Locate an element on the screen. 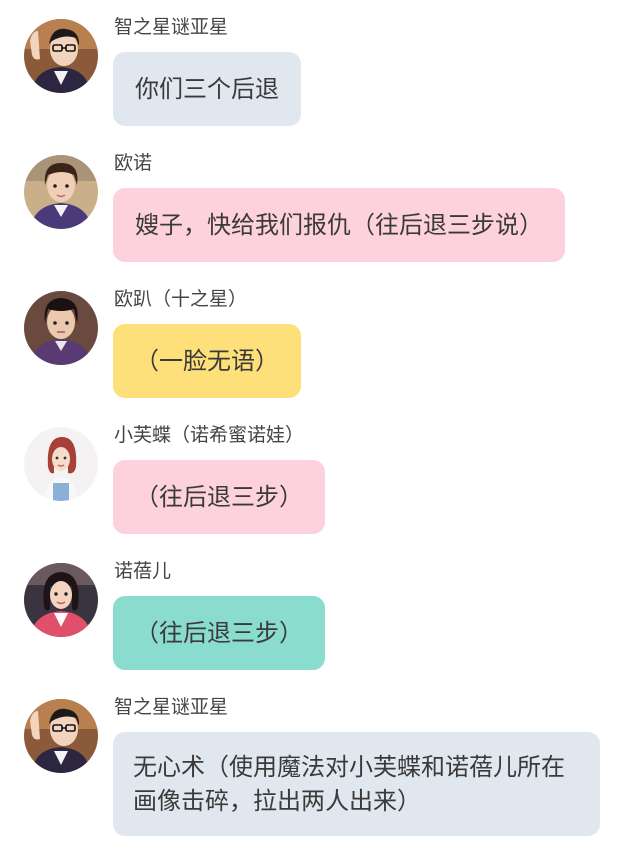 The height and width of the screenshot is (851, 640). sender-name: 欧趴（十之星） is located at coordinates (181, 299).